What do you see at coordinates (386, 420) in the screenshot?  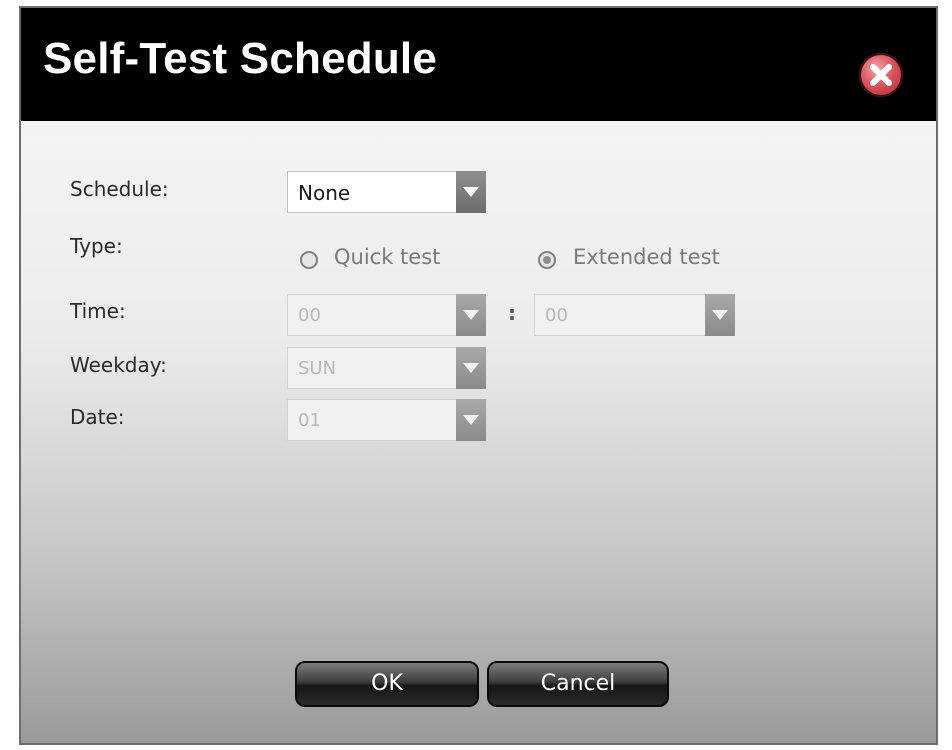 I see `date-select: 01` at bounding box center [386, 420].